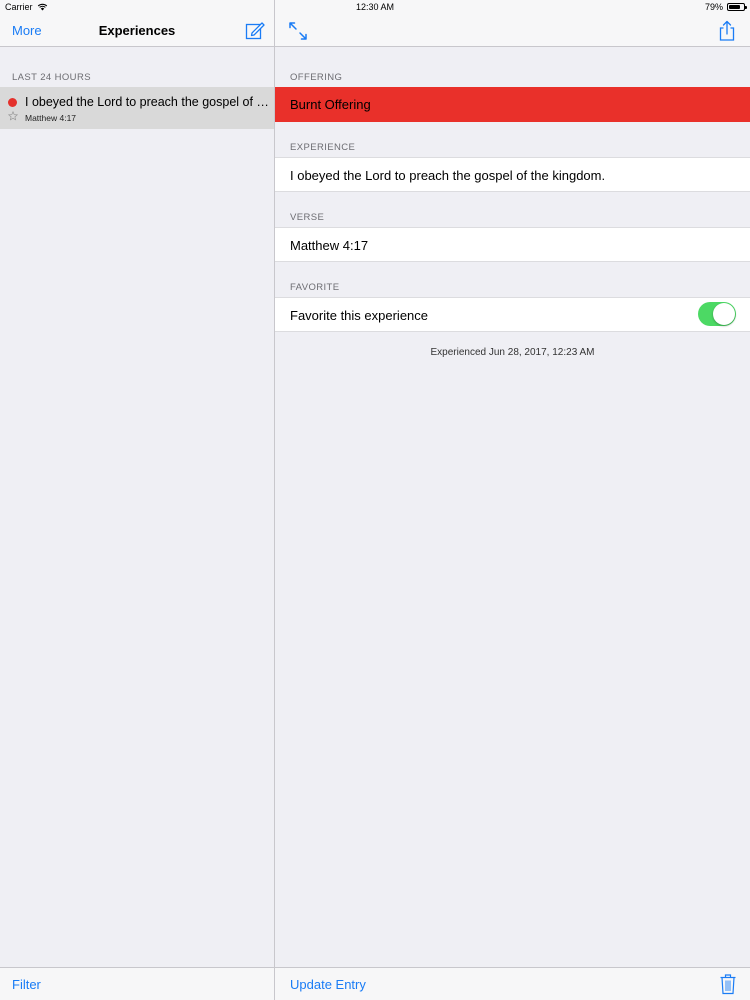  I want to click on section-header-experience: EXPERIENCE, so click(323, 147).